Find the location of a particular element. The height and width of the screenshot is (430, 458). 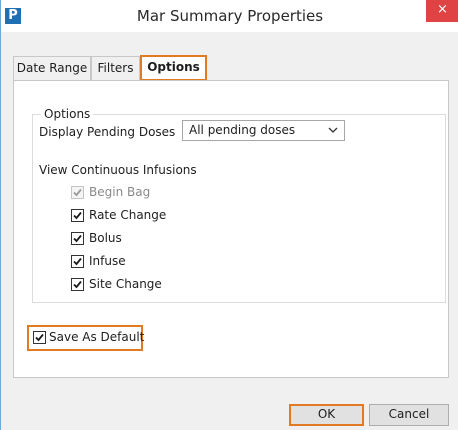

continuous-infusions-label: View Continuous Infusions is located at coordinates (118, 170).